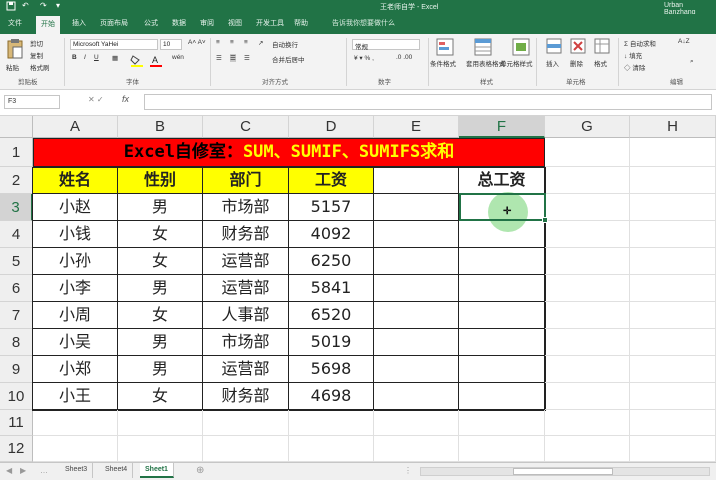 Image resolution: width=716 pixels, height=480 pixels. Describe the element at coordinates (331, 315) in the screenshot. I see `table-cell-salary: 6520` at that location.